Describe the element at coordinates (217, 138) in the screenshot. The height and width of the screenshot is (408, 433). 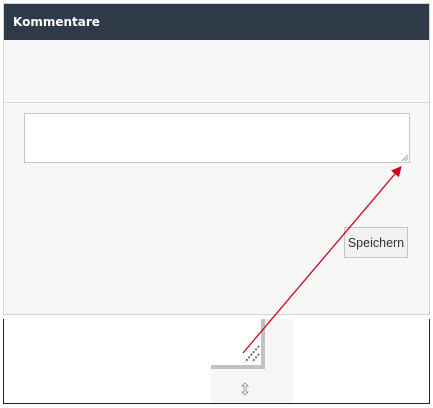
I see `comment-textarea` at that location.